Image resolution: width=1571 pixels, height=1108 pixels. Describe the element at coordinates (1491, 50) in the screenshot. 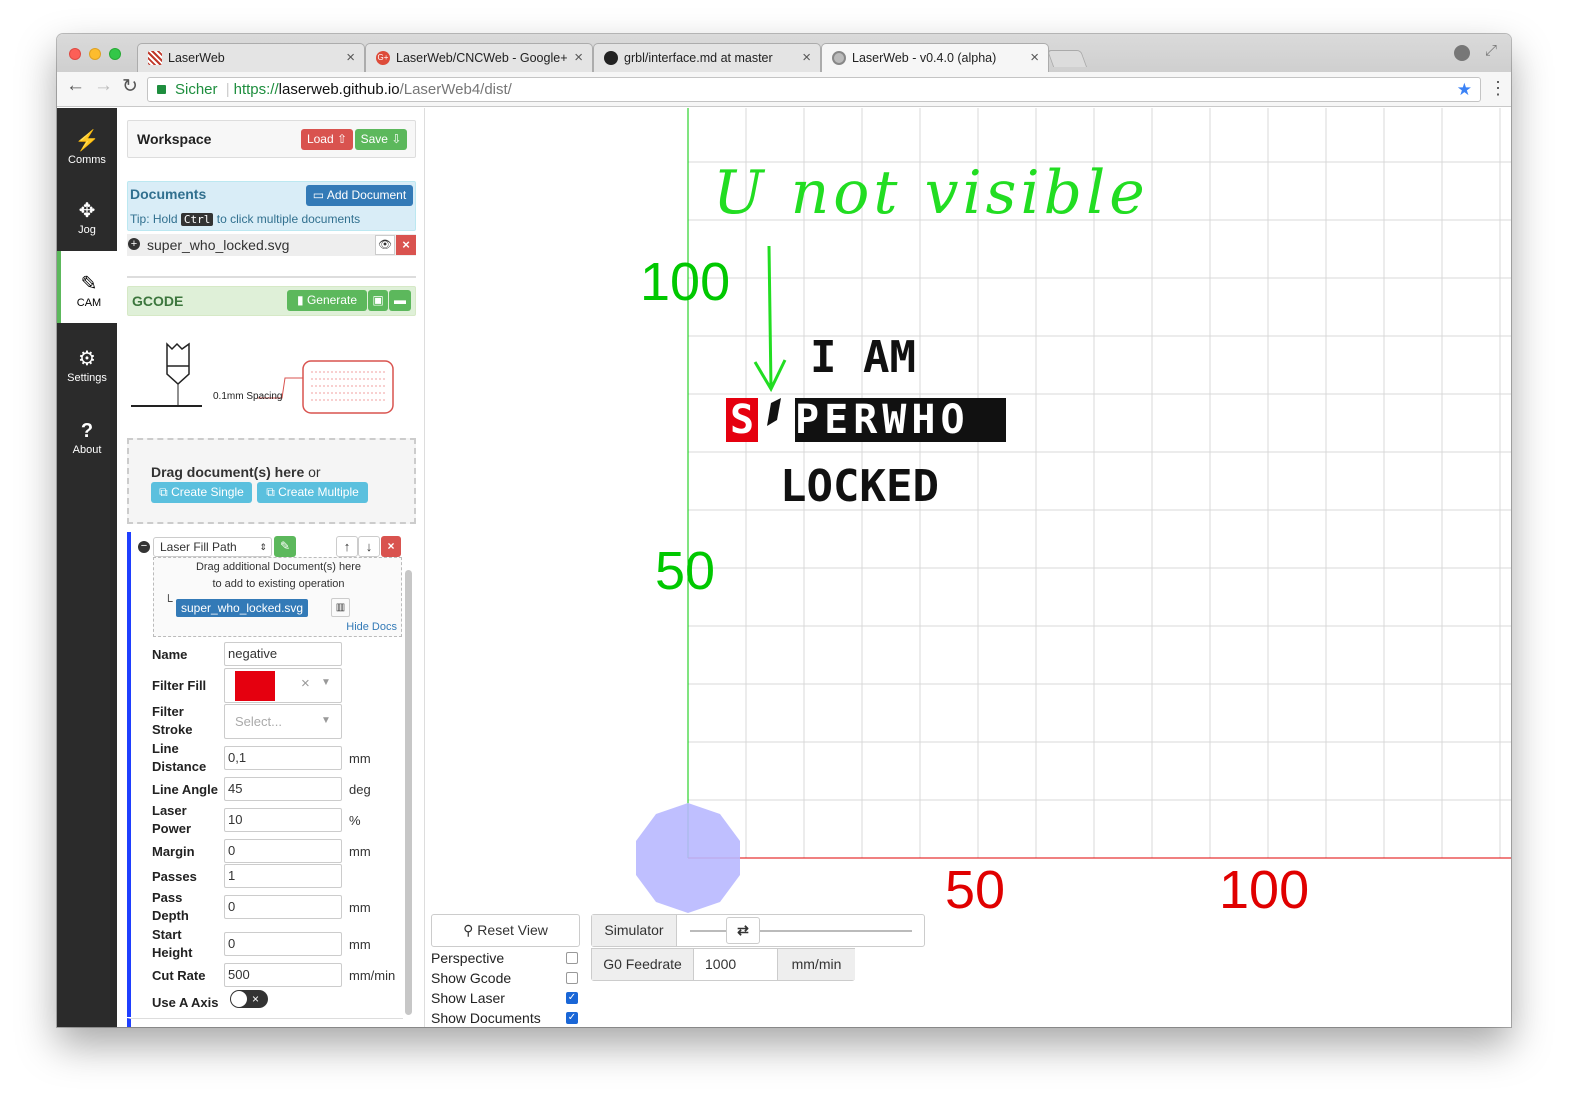

I see `fullscreen-icon: ⤢` at that location.